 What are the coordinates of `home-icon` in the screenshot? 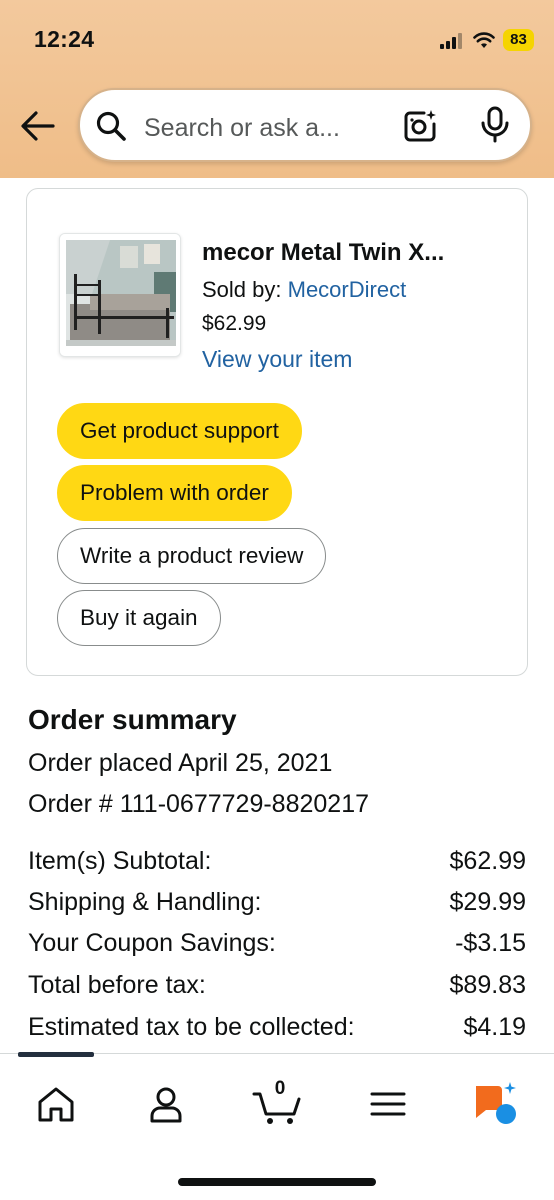 It's located at (56, 1104).